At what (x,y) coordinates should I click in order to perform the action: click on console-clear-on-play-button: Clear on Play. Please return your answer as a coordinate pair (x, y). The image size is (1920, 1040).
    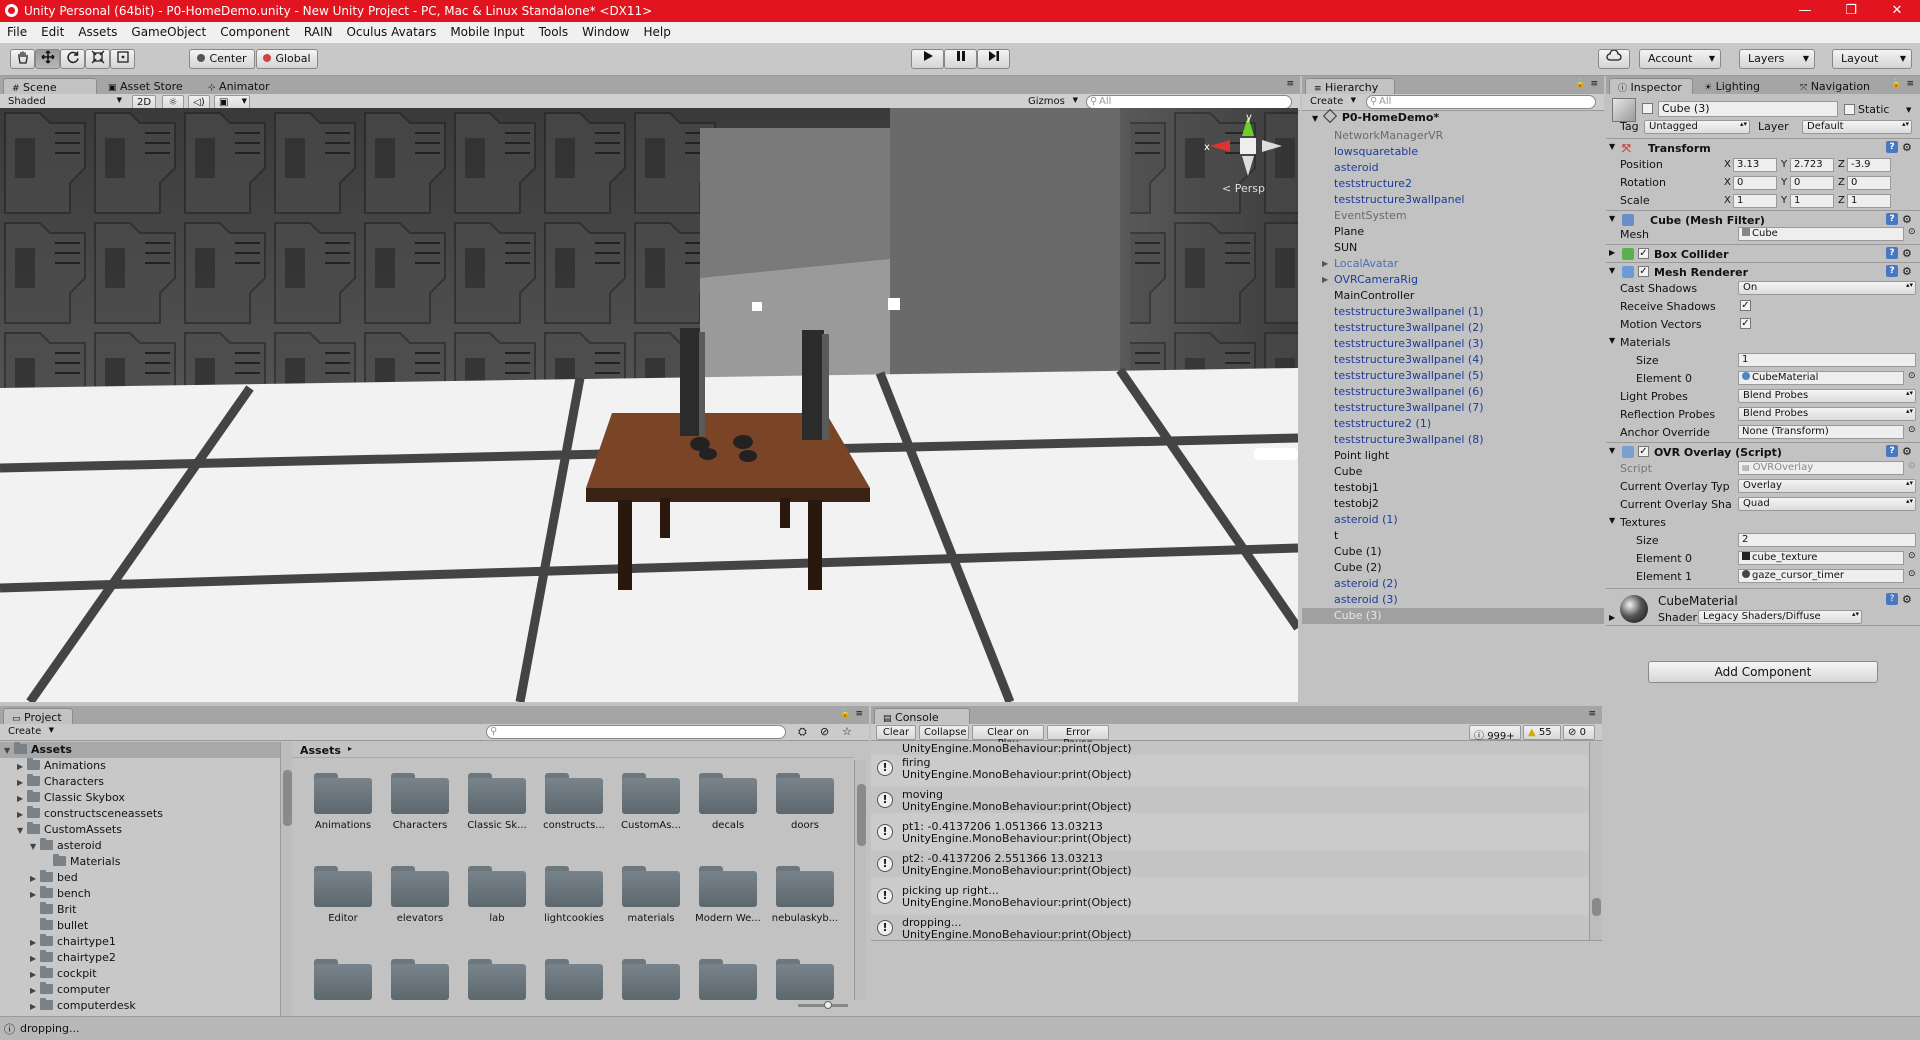
    Looking at the image, I should click on (1008, 737).